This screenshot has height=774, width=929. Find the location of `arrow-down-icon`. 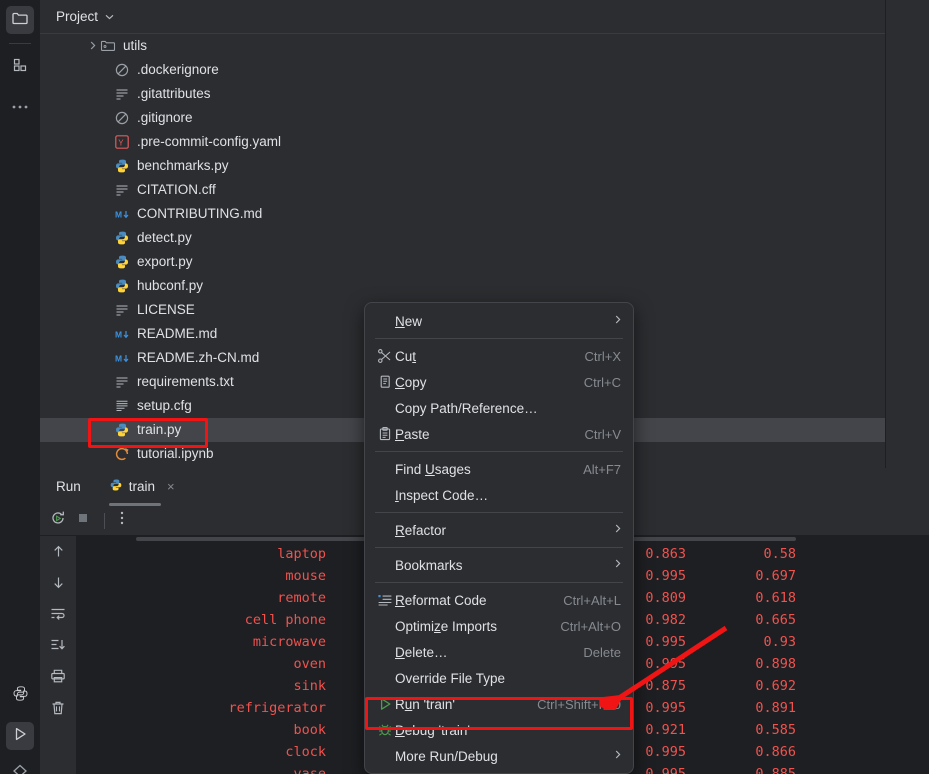

arrow-down-icon is located at coordinates (58, 585).